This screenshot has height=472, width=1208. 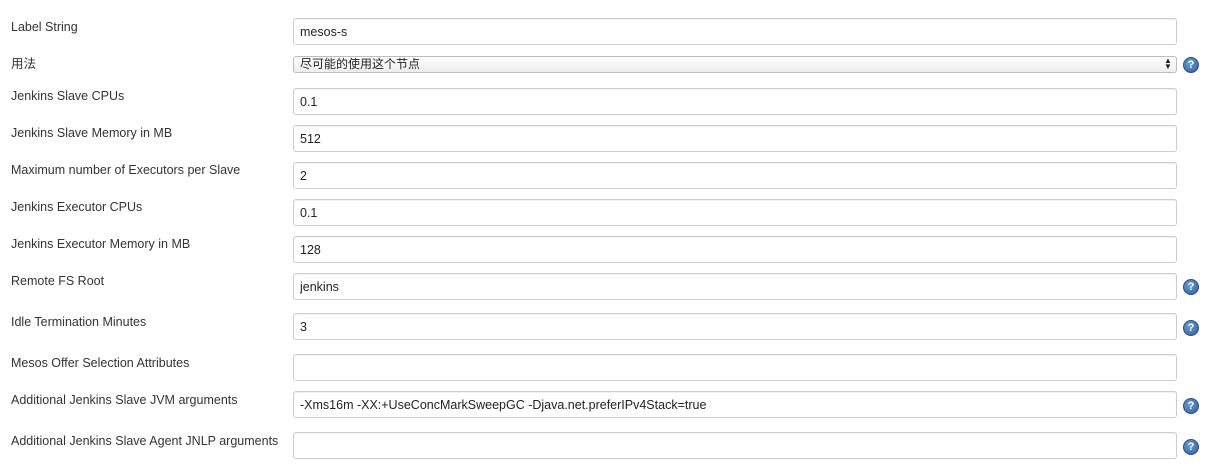 What do you see at coordinates (100, 363) in the screenshot?
I see `offer-attributes-label: Mesos Offer Selection Attributes` at bounding box center [100, 363].